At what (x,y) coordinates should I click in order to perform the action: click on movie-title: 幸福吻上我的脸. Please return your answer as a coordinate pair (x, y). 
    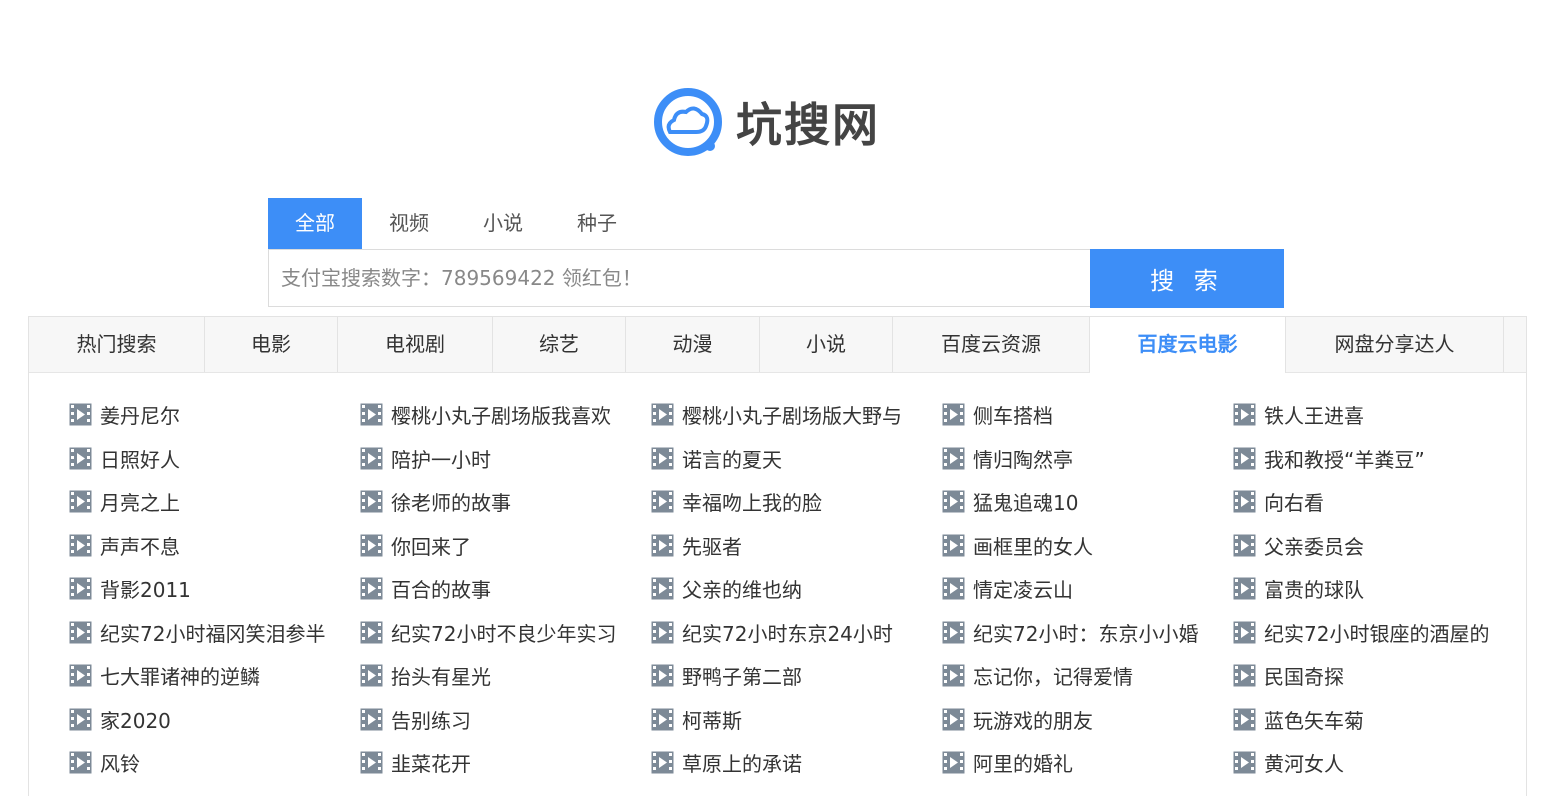
    Looking at the image, I should click on (752, 503).